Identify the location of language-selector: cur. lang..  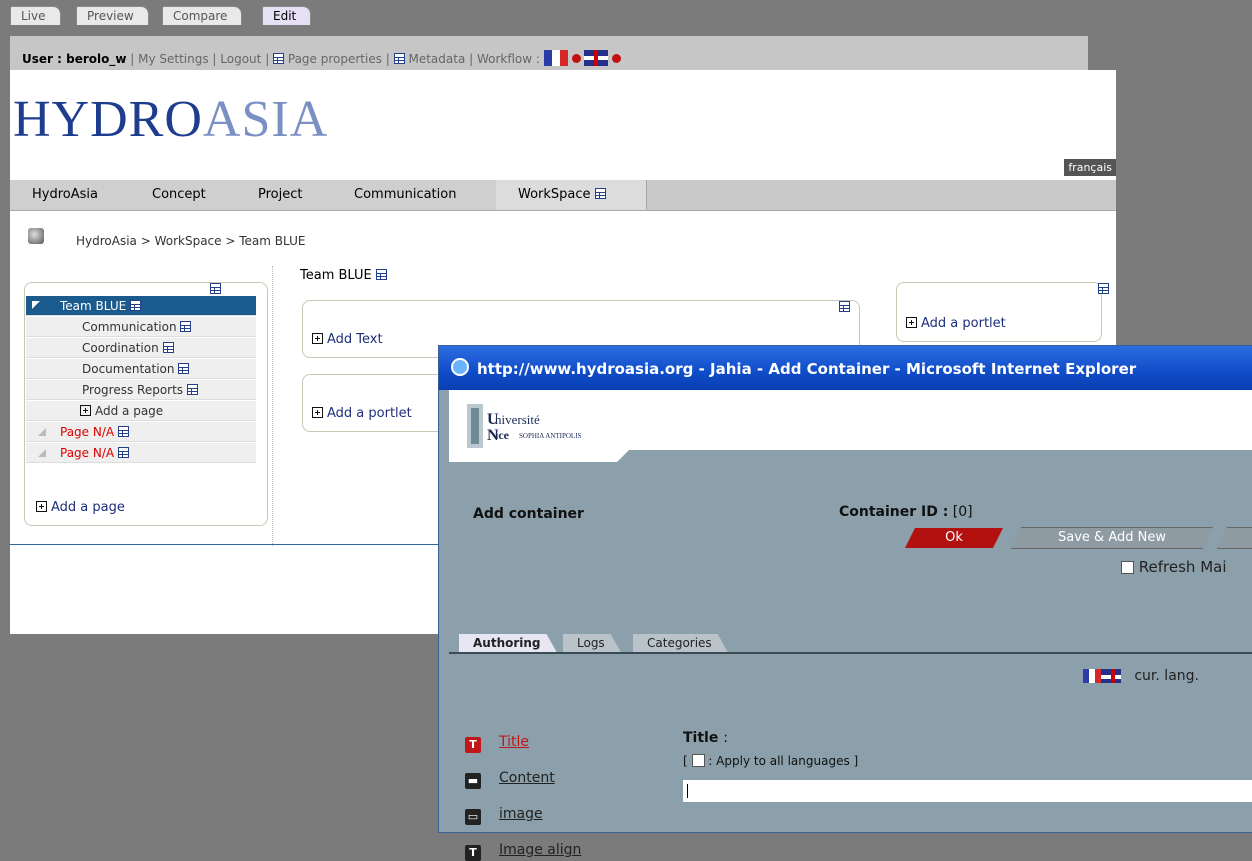
(1141, 676).